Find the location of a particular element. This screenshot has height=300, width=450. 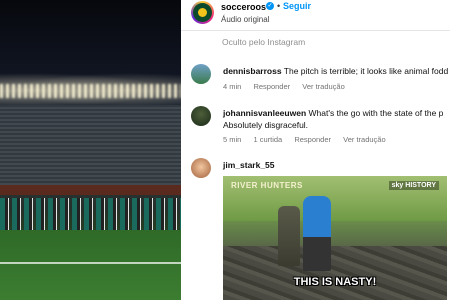

post-header: socceroos ✓ • Seguir Áudio original is located at coordinates (315, 15).